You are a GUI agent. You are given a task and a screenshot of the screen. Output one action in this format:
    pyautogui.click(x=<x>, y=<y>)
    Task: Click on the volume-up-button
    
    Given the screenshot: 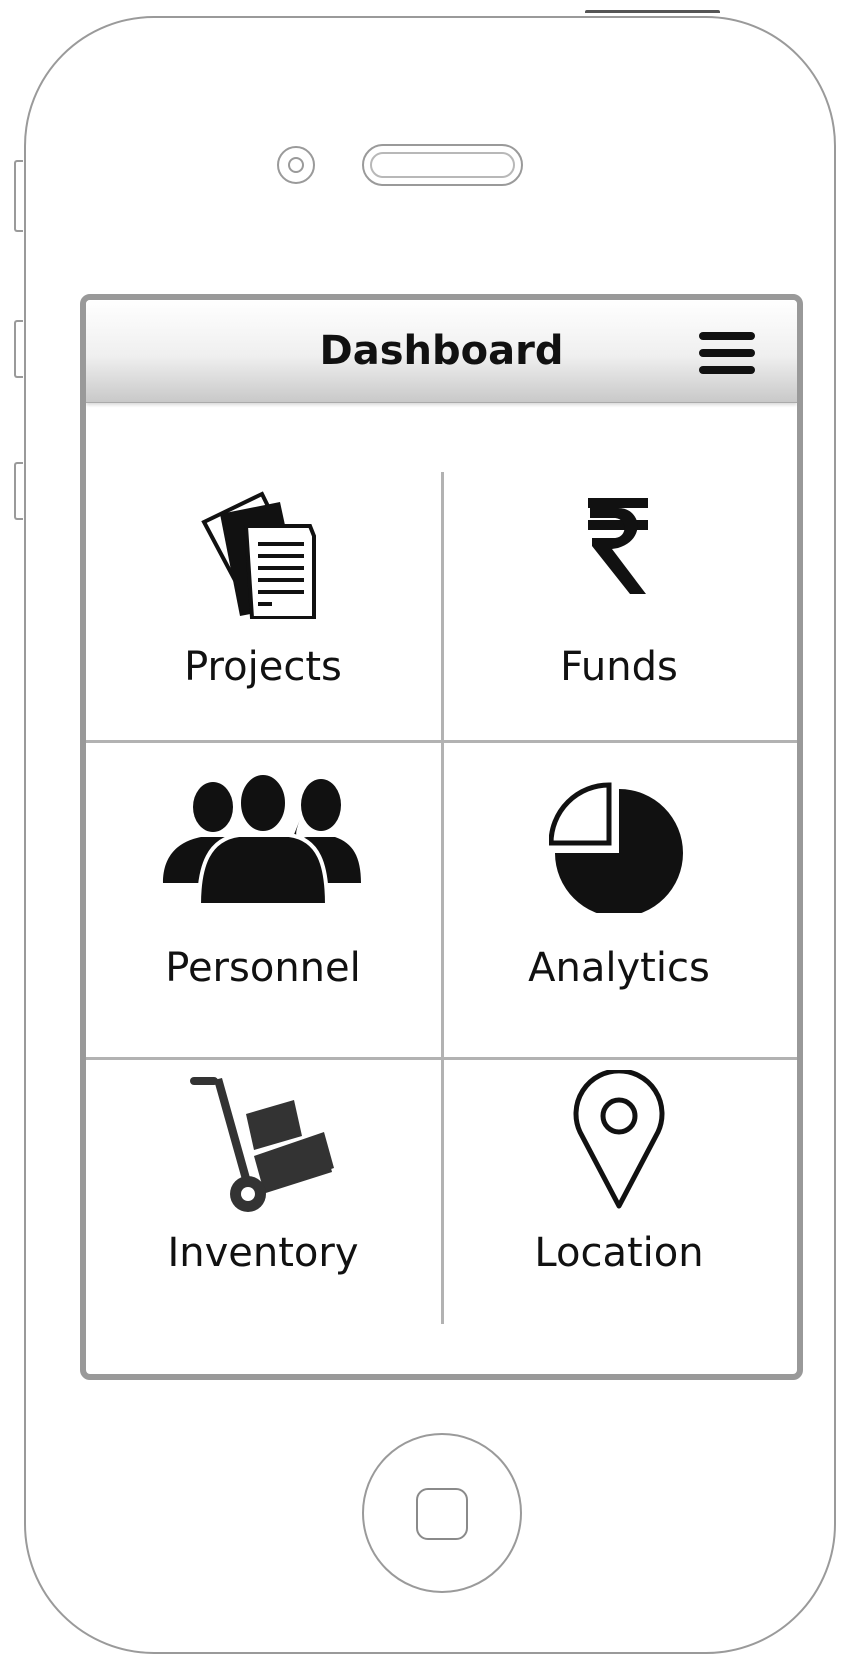 What is the action you would take?
    pyautogui.click(x=18, y=349)
    